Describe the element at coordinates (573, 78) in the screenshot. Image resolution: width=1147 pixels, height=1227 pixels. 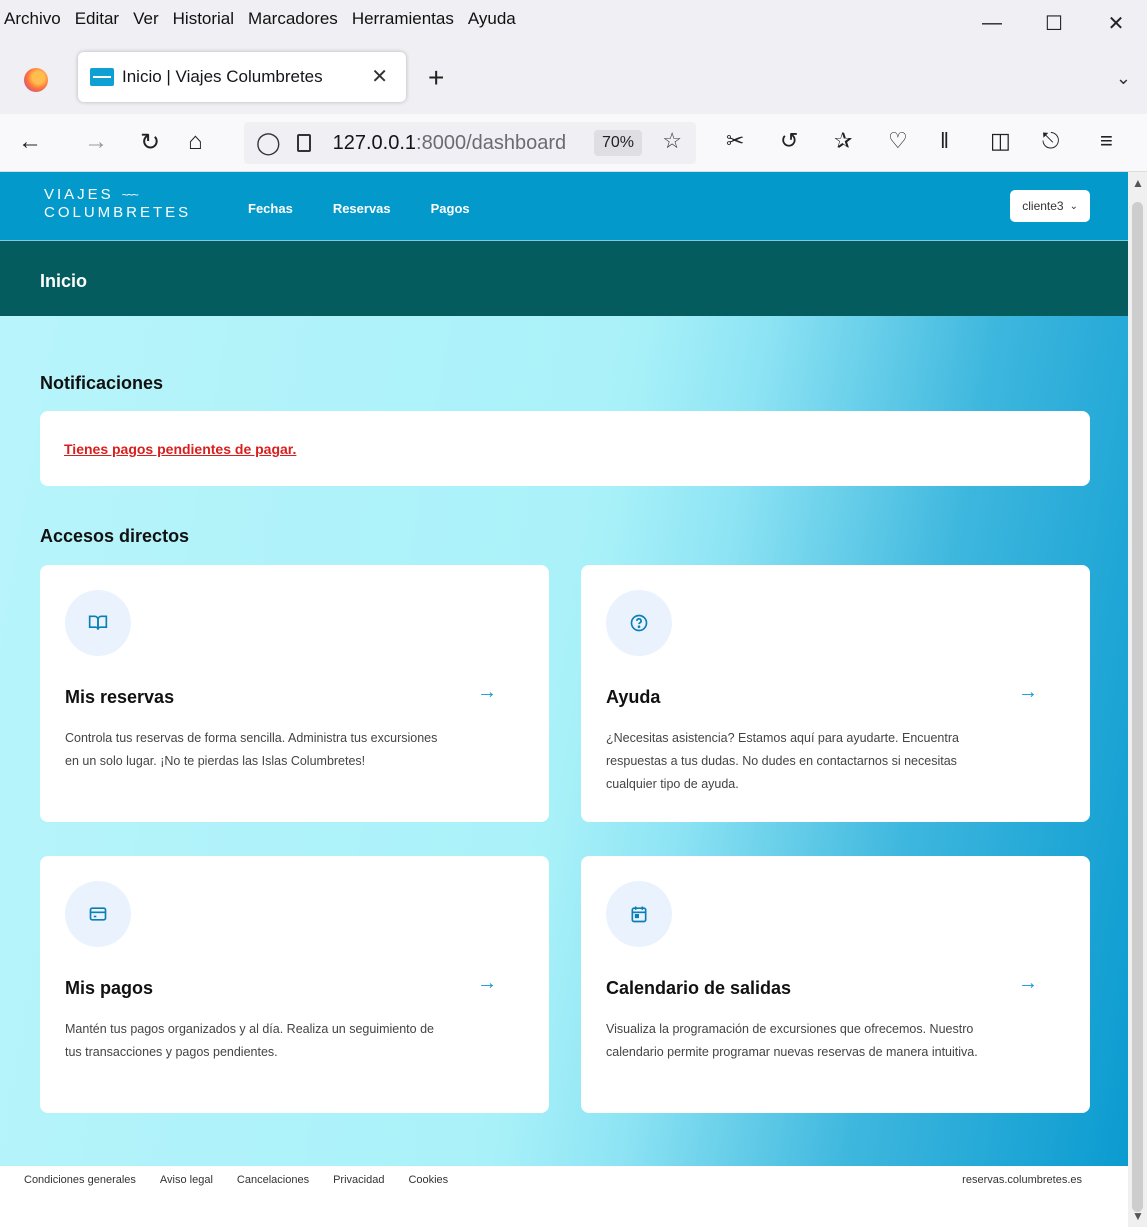
I see `tab-strip: Inicio | Viajes Columbretes ✕ + ⌄` at that location.